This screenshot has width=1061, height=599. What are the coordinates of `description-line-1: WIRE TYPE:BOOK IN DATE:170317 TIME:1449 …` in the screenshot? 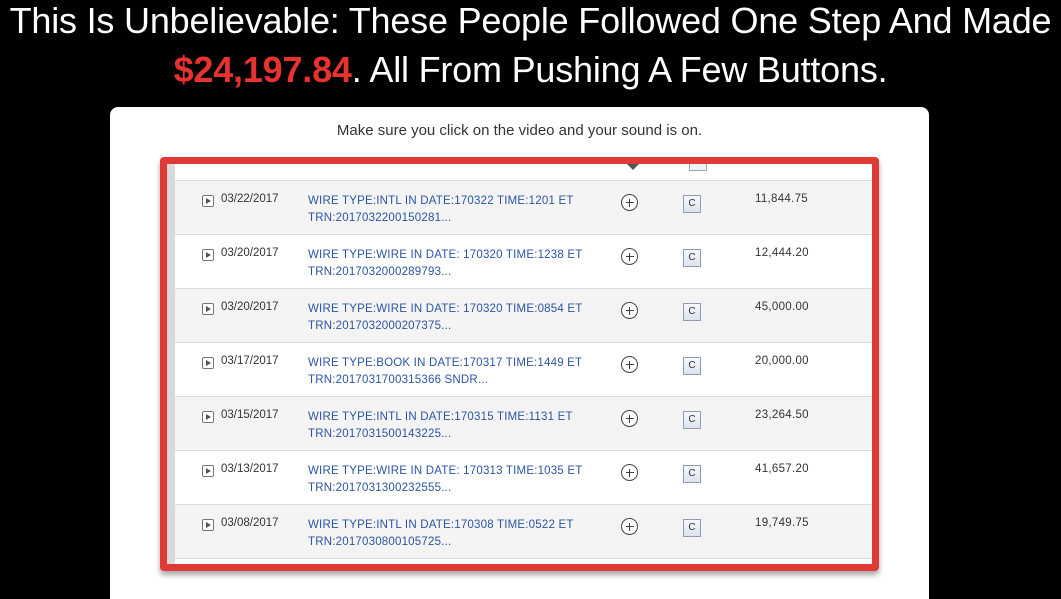 It's located at (458, 363).